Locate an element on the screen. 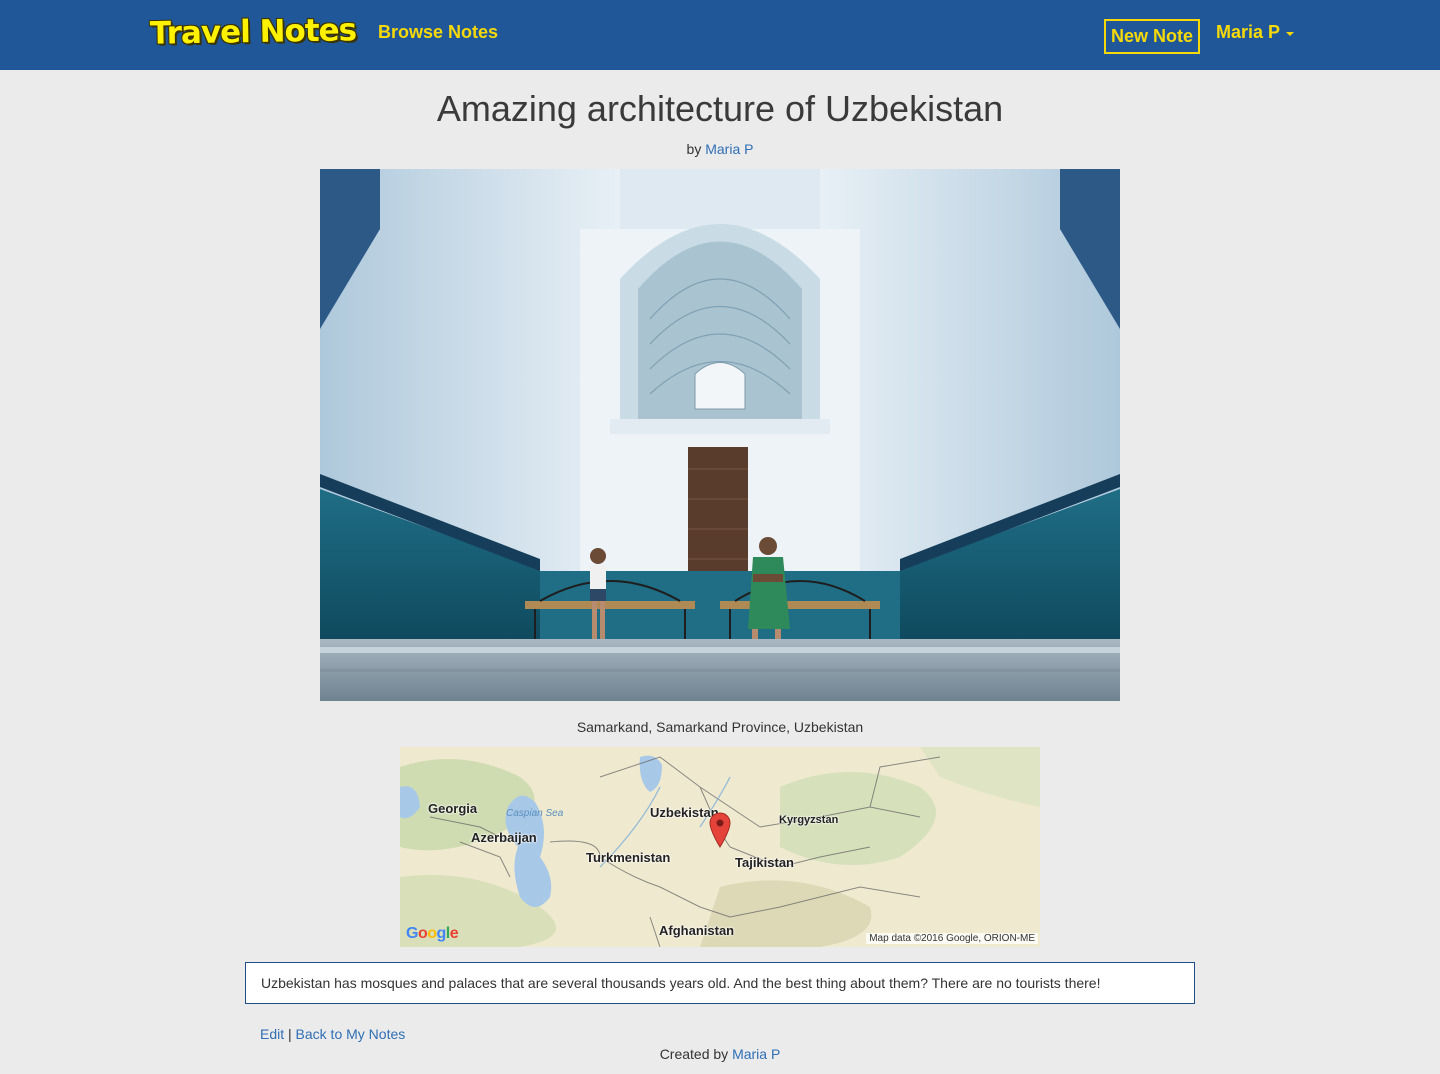  note-actions: Edit | Back to My Notes is located at coordinates (332, 1034).